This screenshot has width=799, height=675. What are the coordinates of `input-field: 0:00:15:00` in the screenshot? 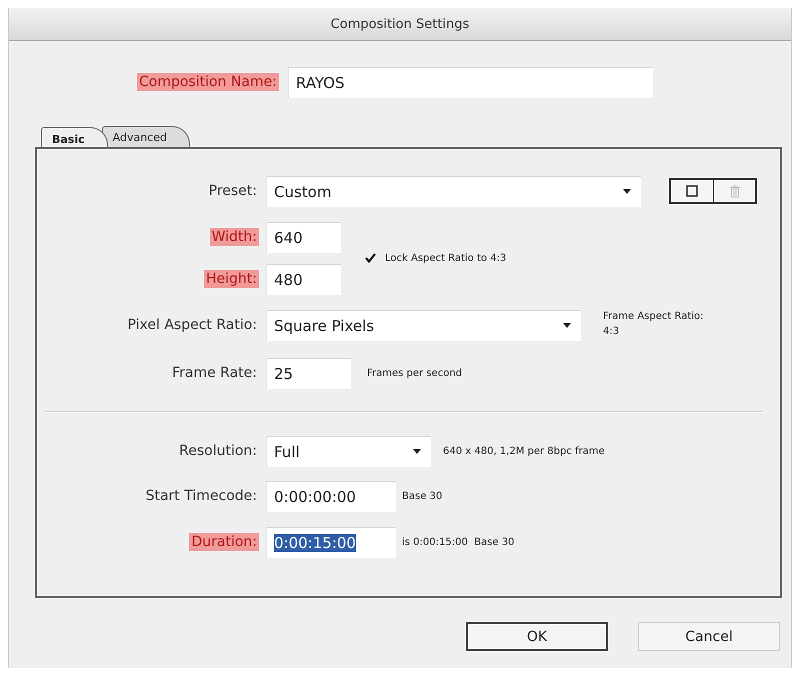 It's located at (331, 542).